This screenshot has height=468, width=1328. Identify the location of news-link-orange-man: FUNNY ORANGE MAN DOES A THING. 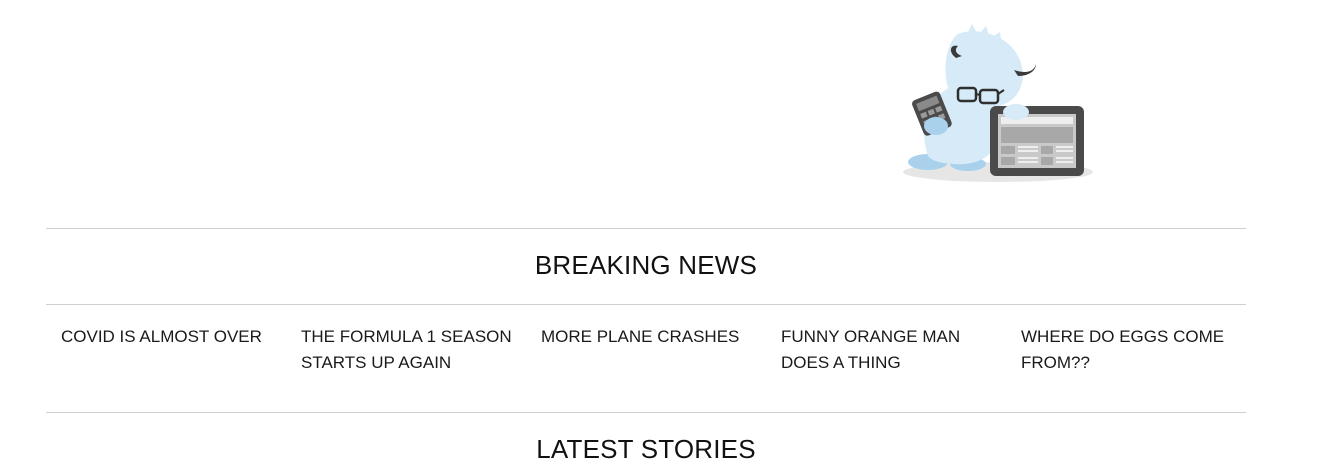
(888, 350).